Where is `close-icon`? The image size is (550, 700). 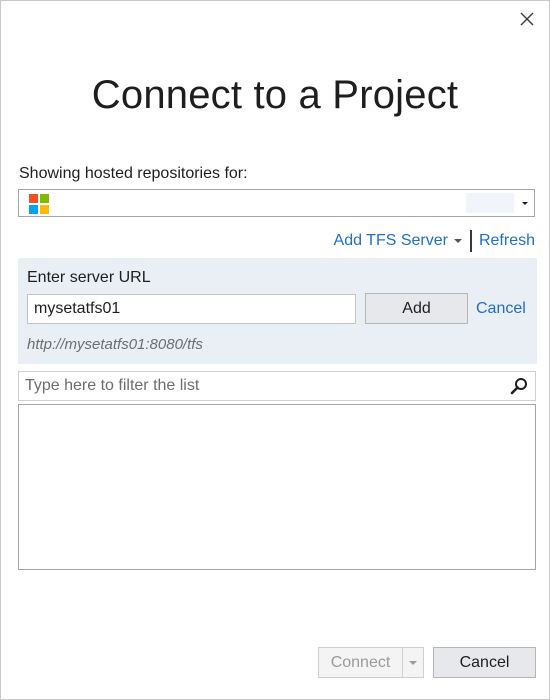
close-icon is located at coordinates (527, 19).